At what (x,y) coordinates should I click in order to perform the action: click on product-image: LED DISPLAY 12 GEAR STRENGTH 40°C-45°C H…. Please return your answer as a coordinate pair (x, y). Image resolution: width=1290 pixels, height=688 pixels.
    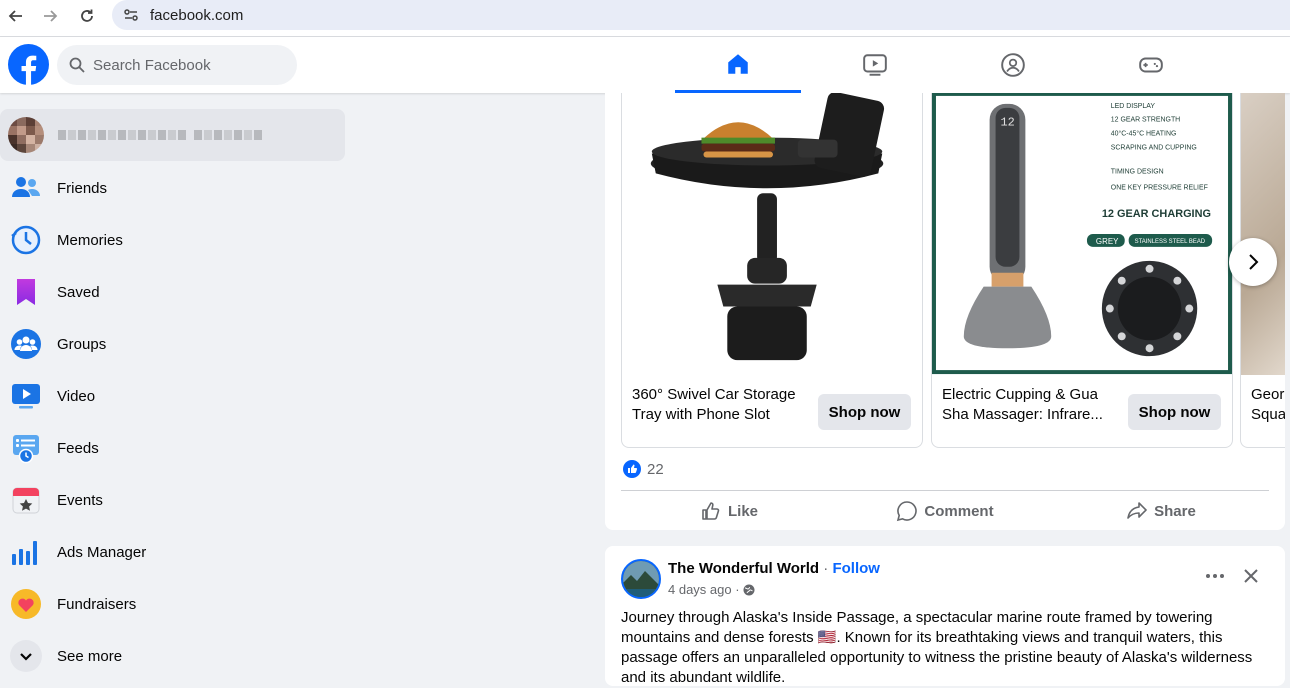
    Looking at the image, I should click on (1082, 234).